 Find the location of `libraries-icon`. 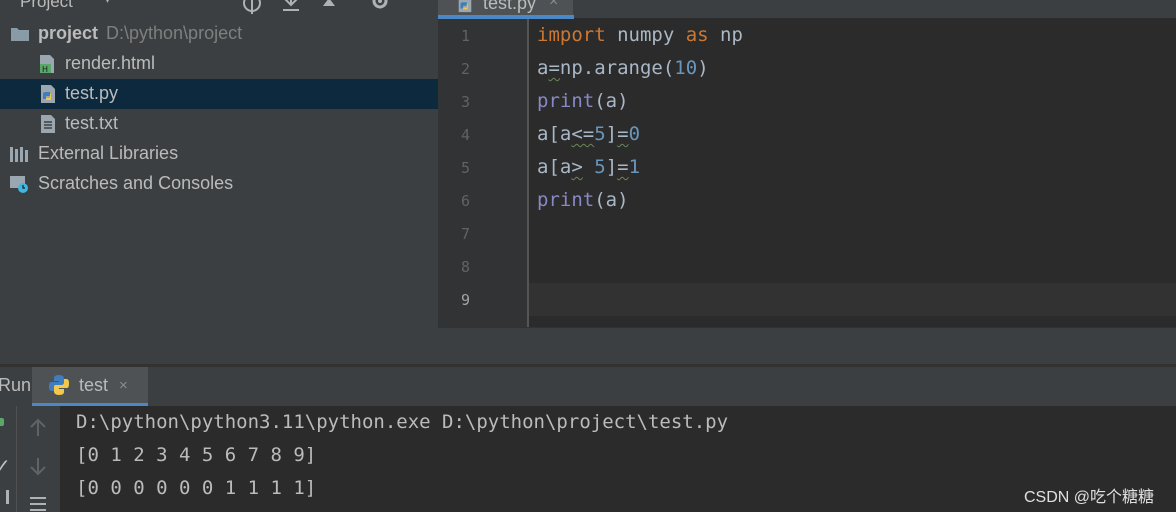

libraries-icon is located at coordinates (19, 154).